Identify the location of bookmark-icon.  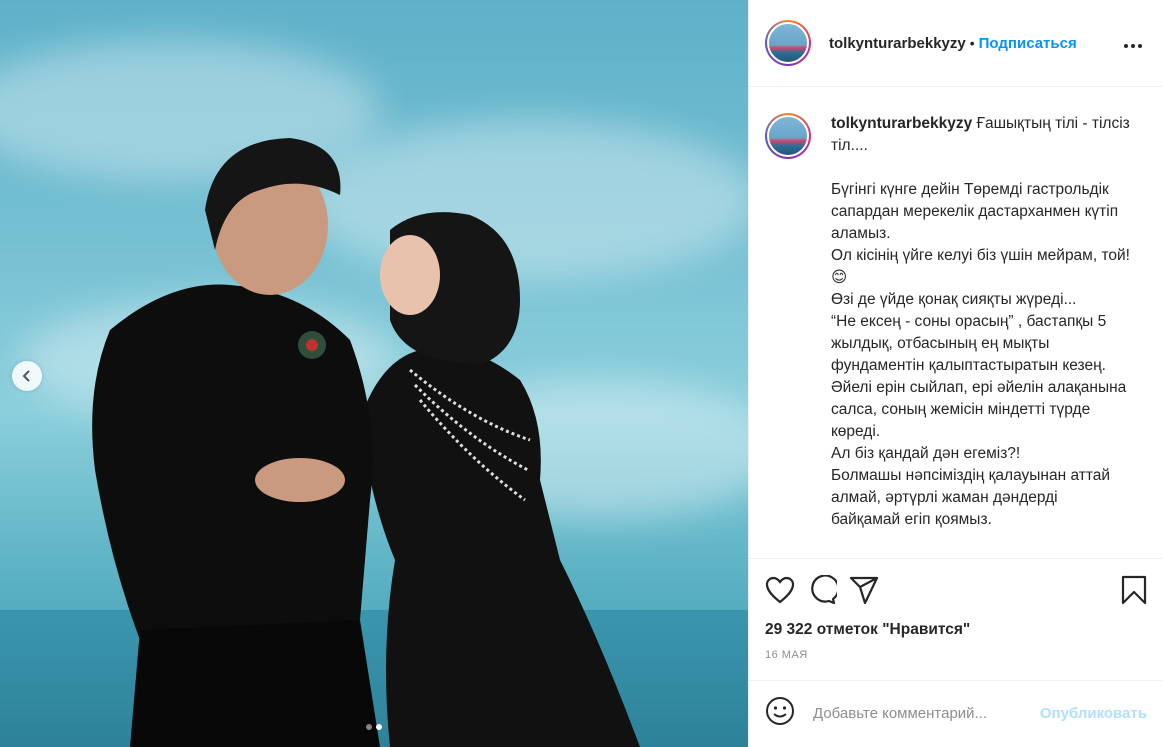
(1134, 590).